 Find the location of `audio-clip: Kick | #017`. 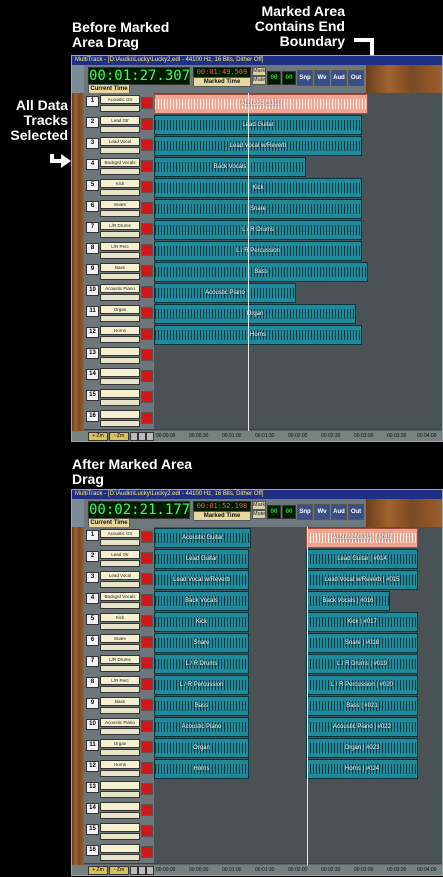

audio-clip: Kick | #017 is located at coordinates (362, 622).